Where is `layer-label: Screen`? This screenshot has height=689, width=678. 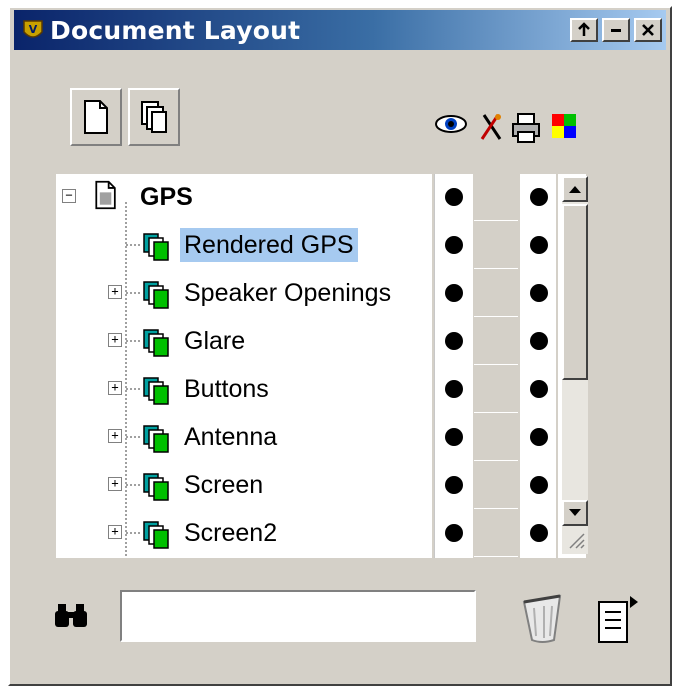
layer-label: Screen is located at coordinates (224, 485).